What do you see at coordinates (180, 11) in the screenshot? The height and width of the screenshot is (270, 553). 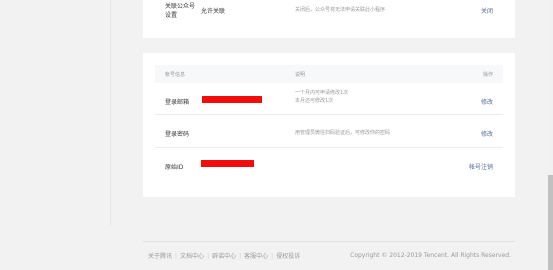 I see `related-account-label: 关联公众号设置` at bounding box center [180, 11].